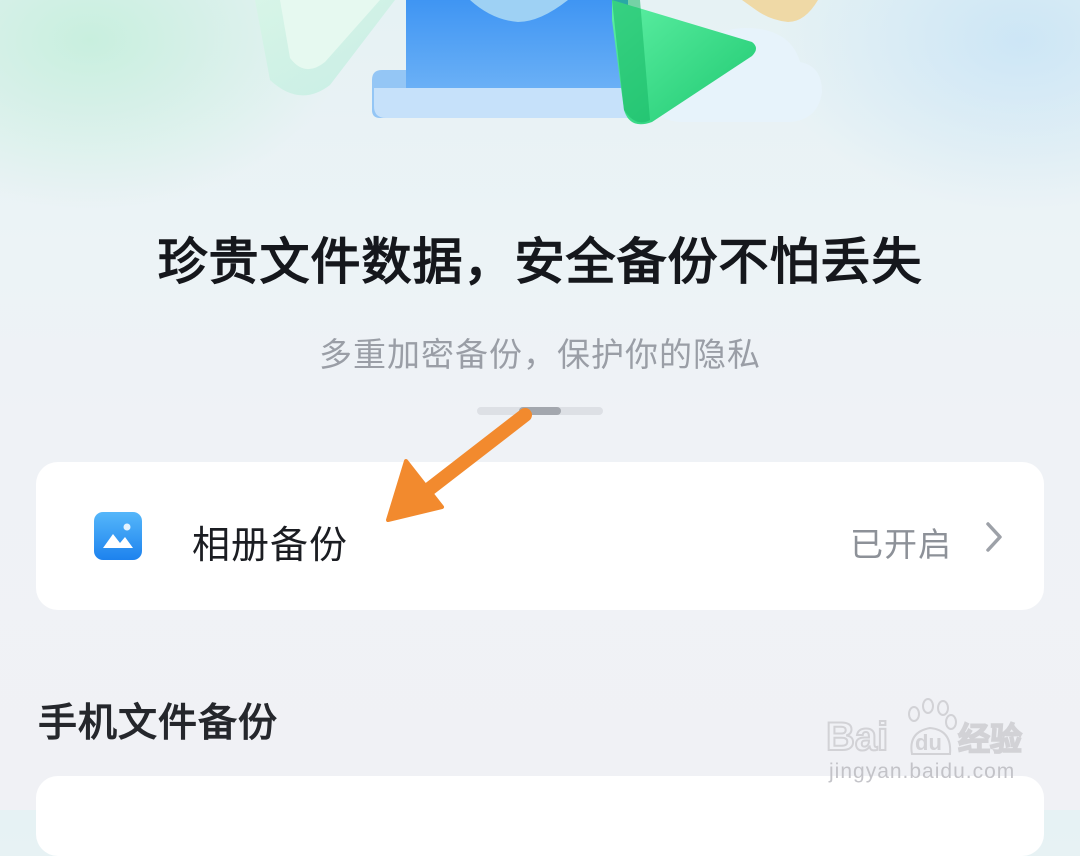 This screenshot has width=1080, height=856. I want to click on annotation-arrow, so click(459, 465).